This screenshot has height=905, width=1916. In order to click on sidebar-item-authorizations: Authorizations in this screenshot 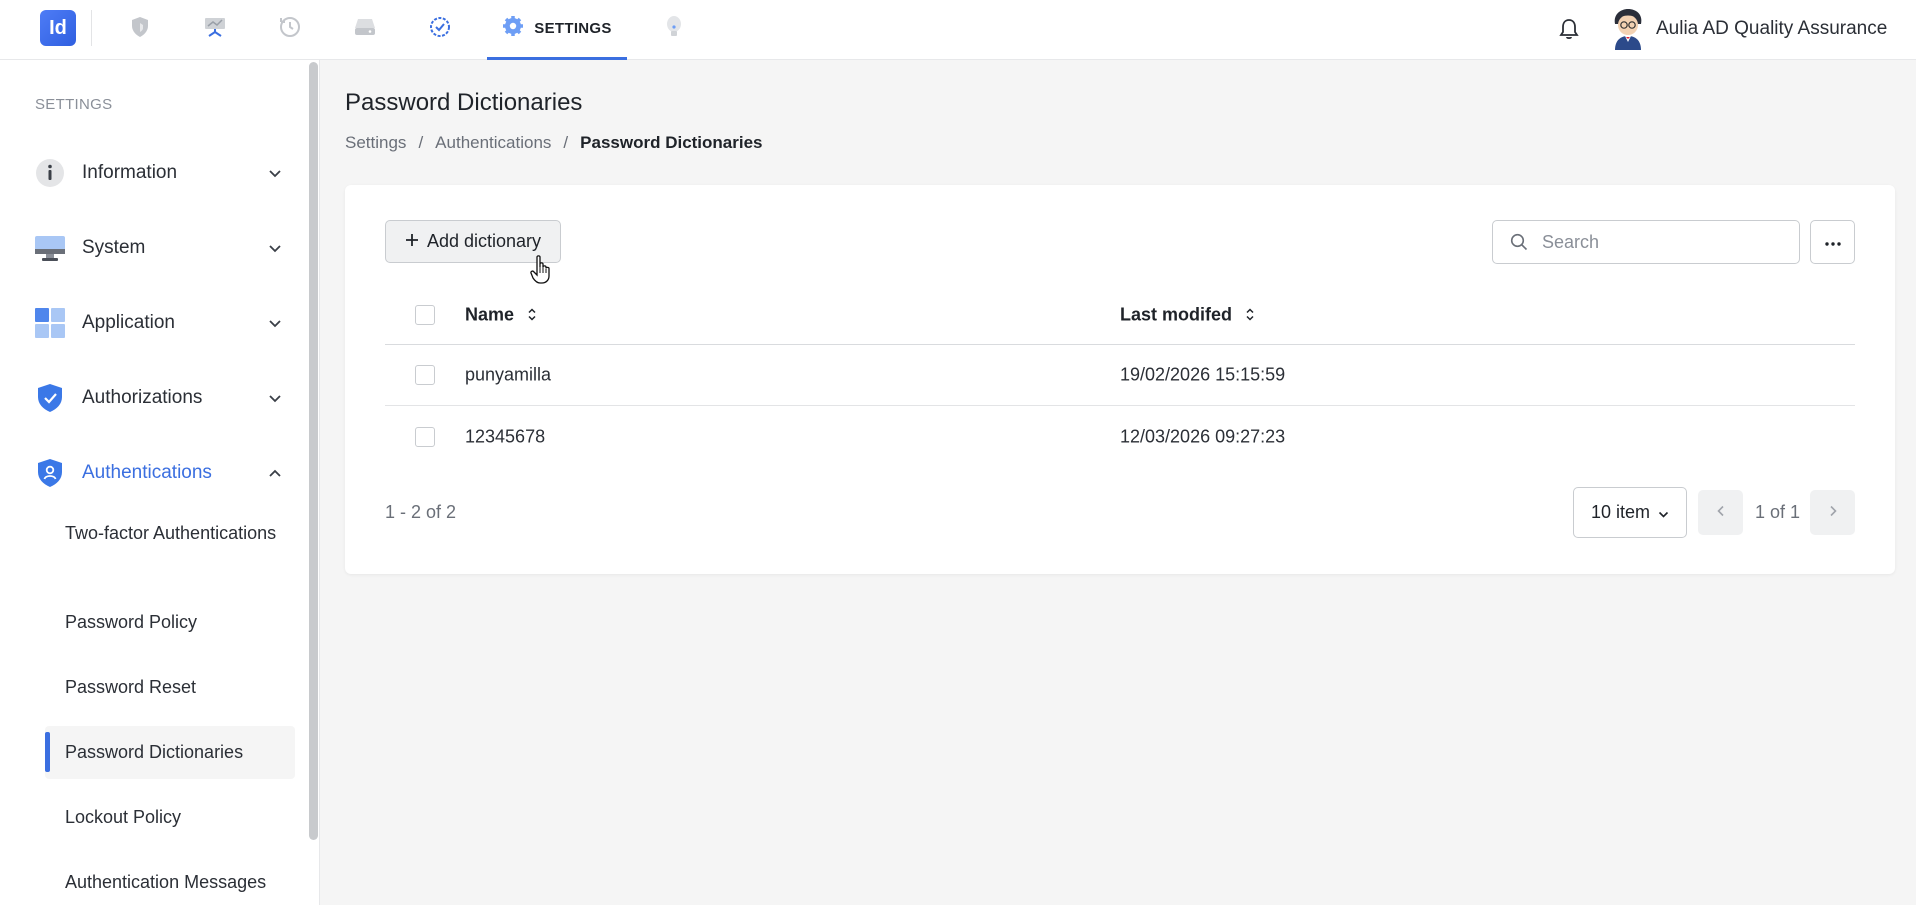, I will do `click(160, 398)`.